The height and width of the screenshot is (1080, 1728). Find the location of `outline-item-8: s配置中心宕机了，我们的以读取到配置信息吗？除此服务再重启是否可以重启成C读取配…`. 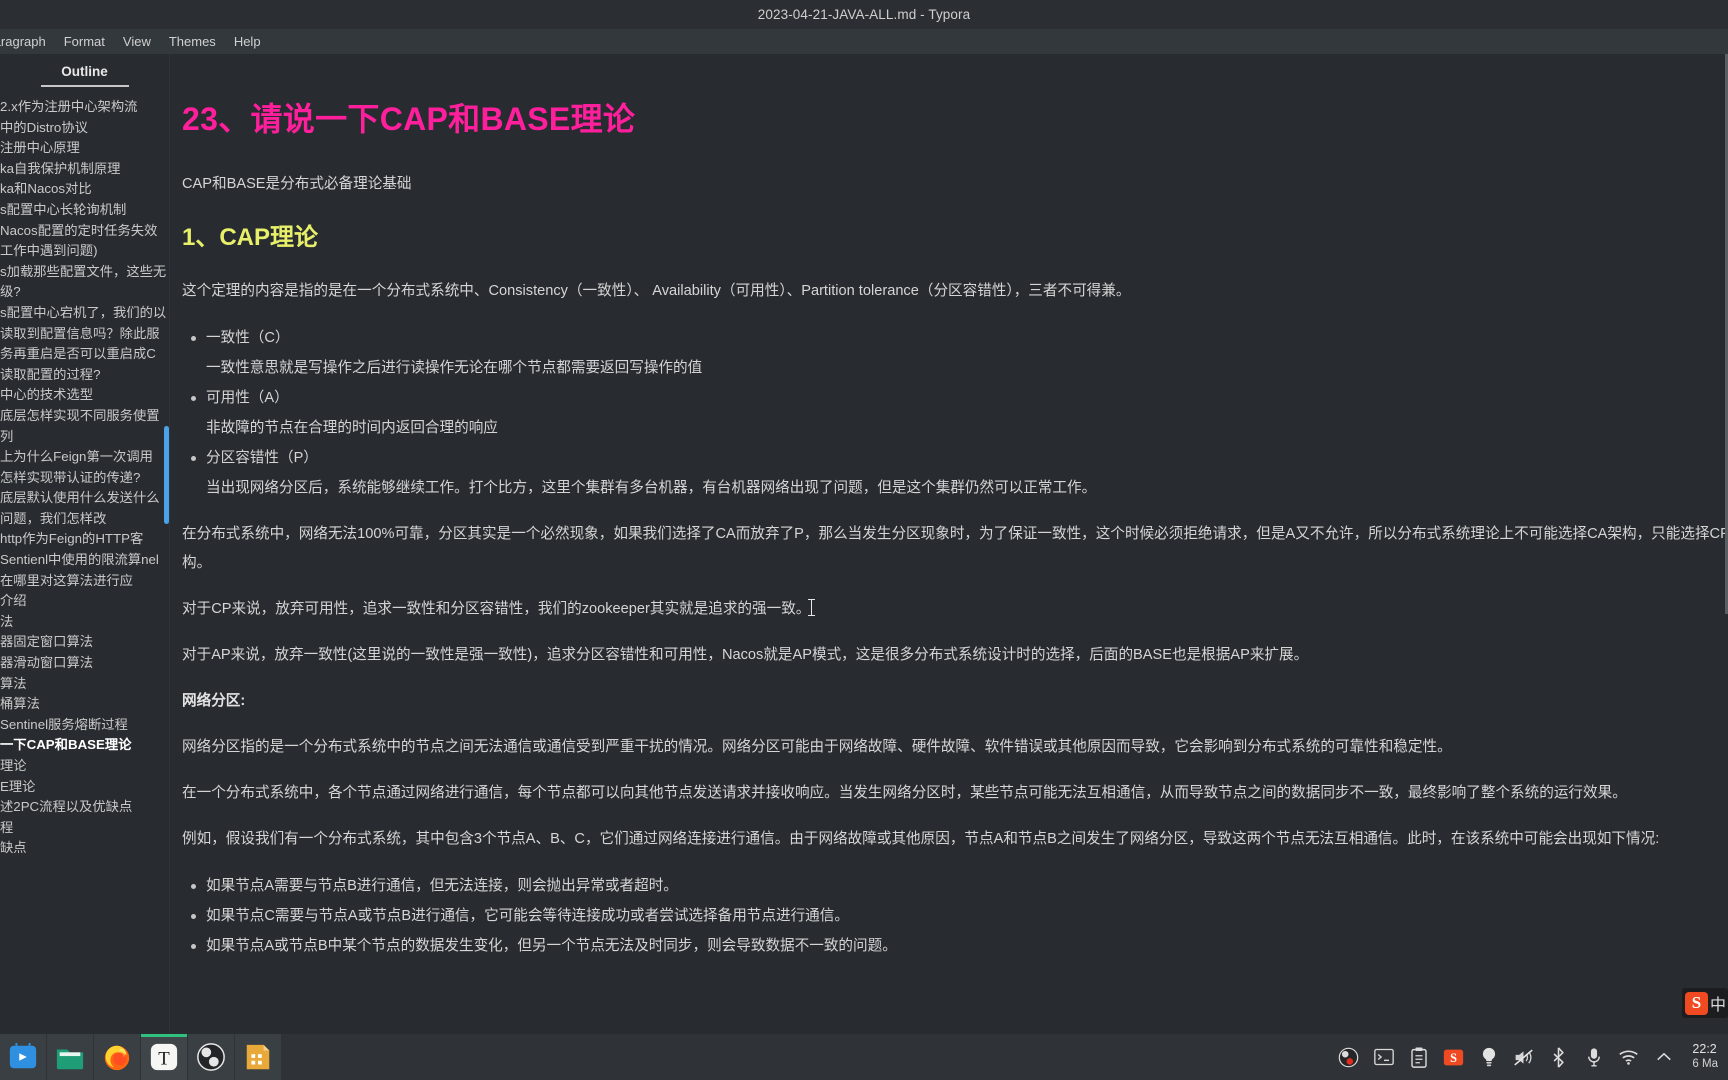

outline-item-8: s配置中心宕机了，我们的以读取到配置信息吗？除此服务再重启是否可以重启成C读取配… is located at coordinates (84, 344).